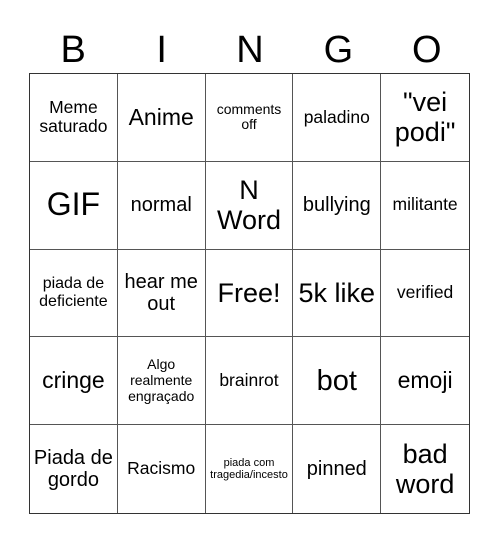  I want to click on free-space-cell: Free!, so click(249, 293).